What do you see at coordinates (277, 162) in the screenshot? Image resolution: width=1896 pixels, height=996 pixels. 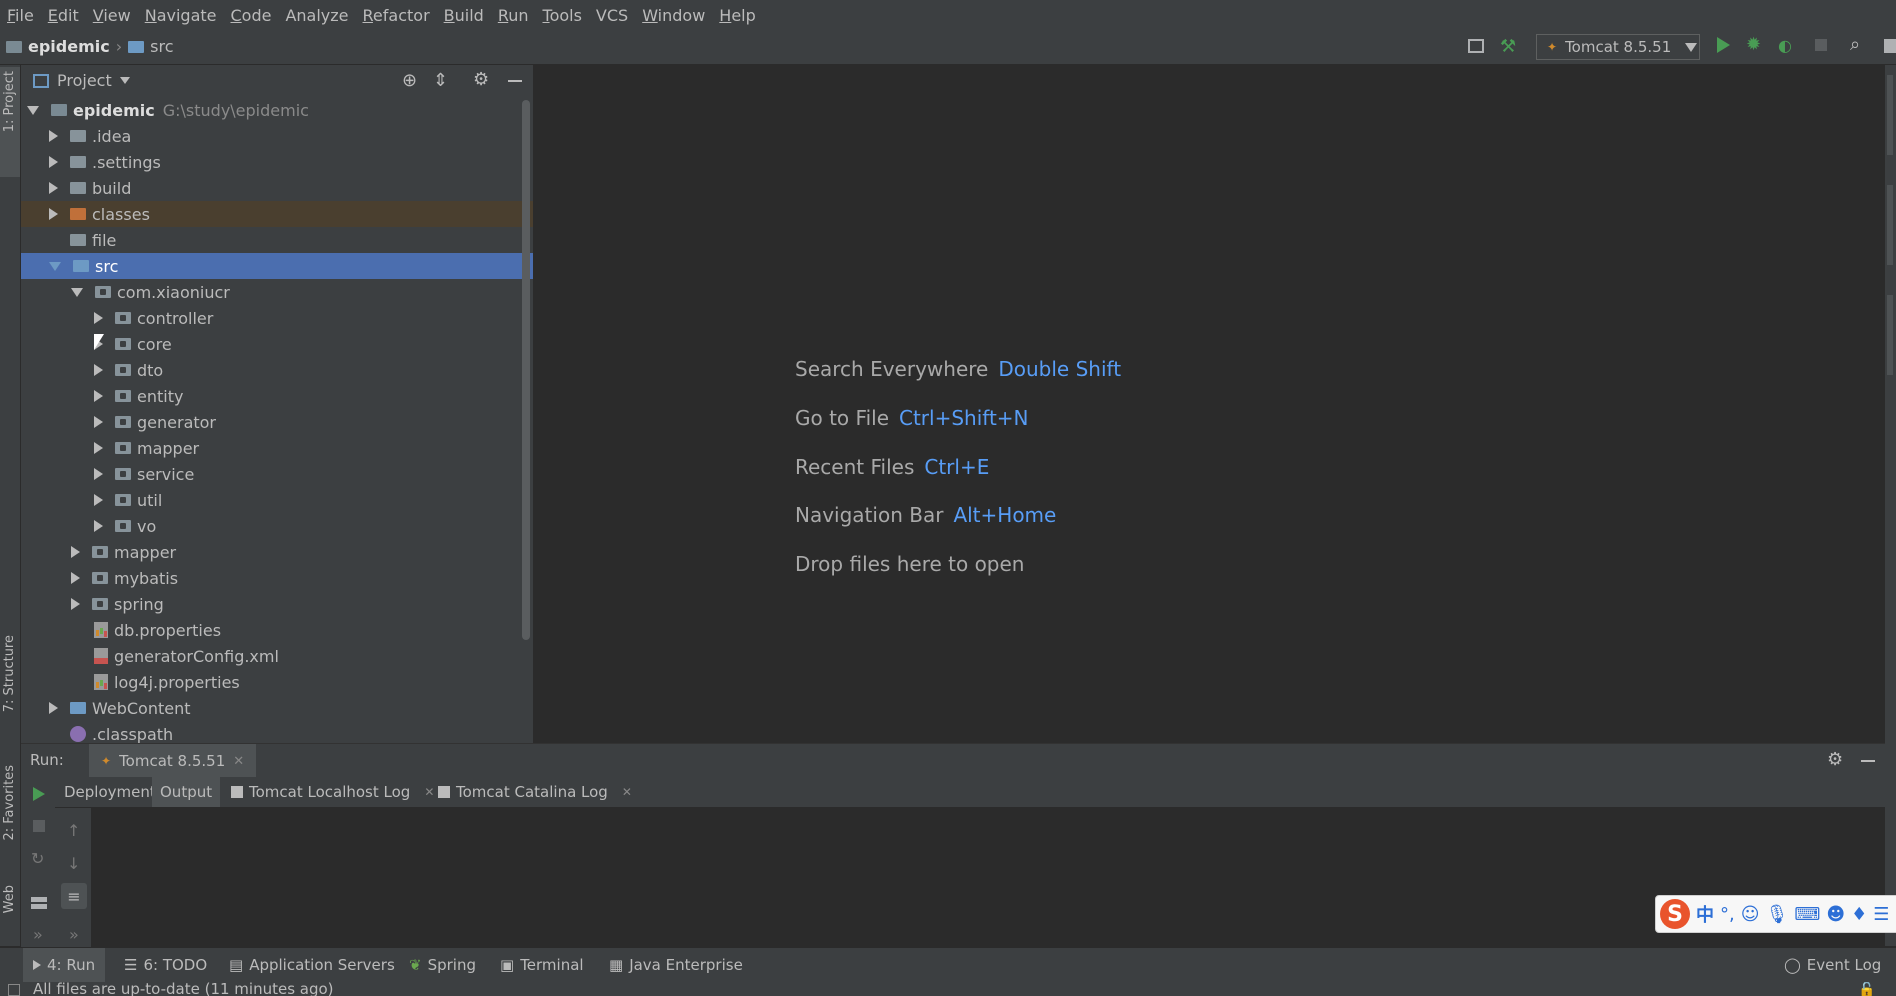 I see `tree-node-settings: .settings` at bounding box center [277, 162].